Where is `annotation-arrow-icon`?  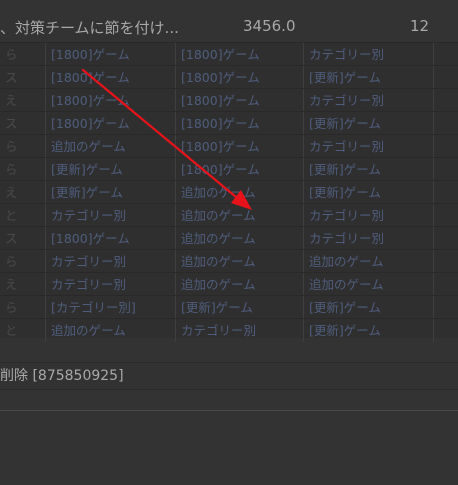
annotation-arrow-icon is located at coordinates (166, 139).